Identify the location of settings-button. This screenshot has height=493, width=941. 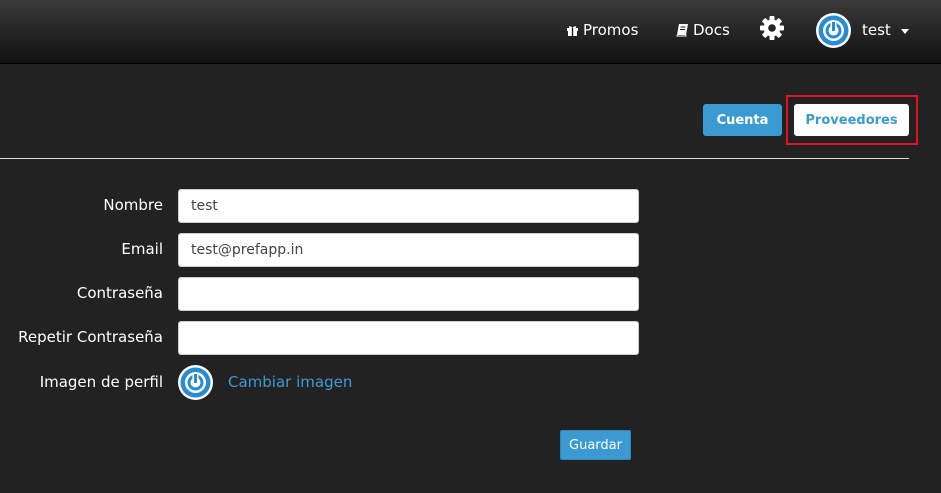
(772, 30).